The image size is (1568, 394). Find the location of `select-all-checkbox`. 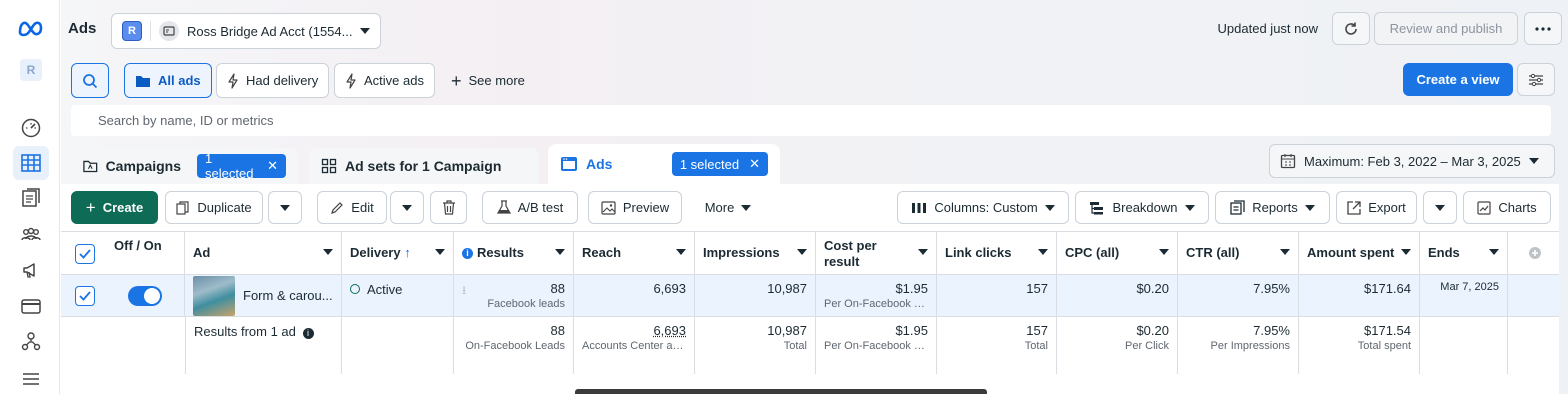

select-all-checkbox is located at coordinates (83, 253).